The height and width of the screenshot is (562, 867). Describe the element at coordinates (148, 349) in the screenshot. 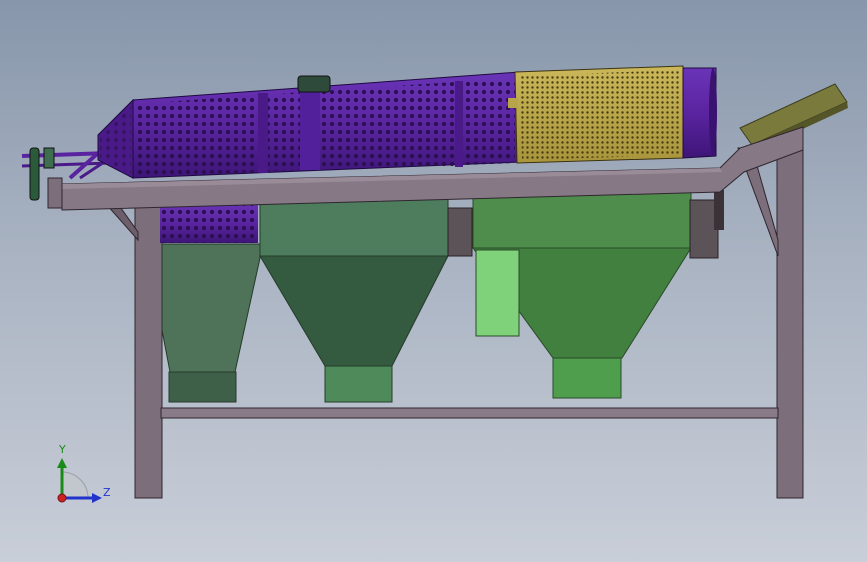

I see `leg-left` at that location.